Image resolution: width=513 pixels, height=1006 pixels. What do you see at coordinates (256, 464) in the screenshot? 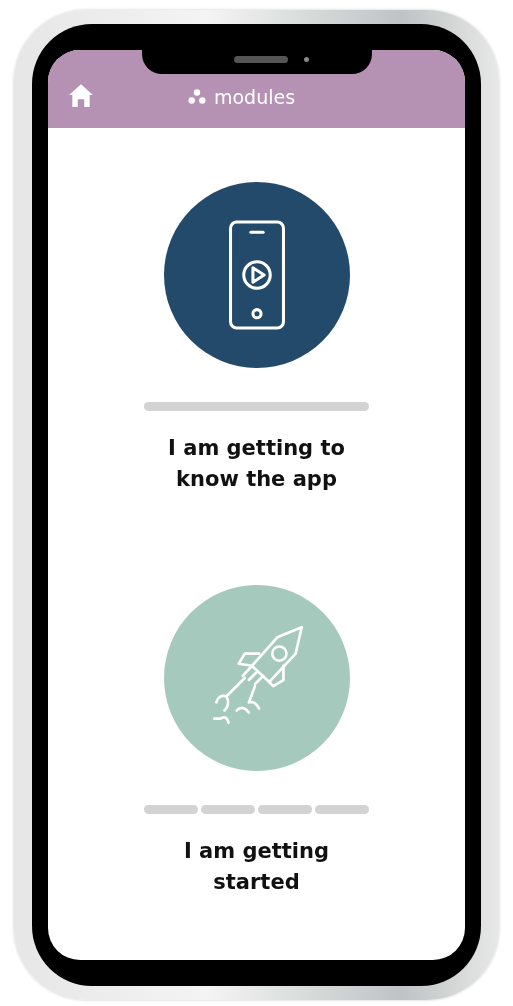
I see `module-title: I am getting to know the app` at bounding box center [256, 464].